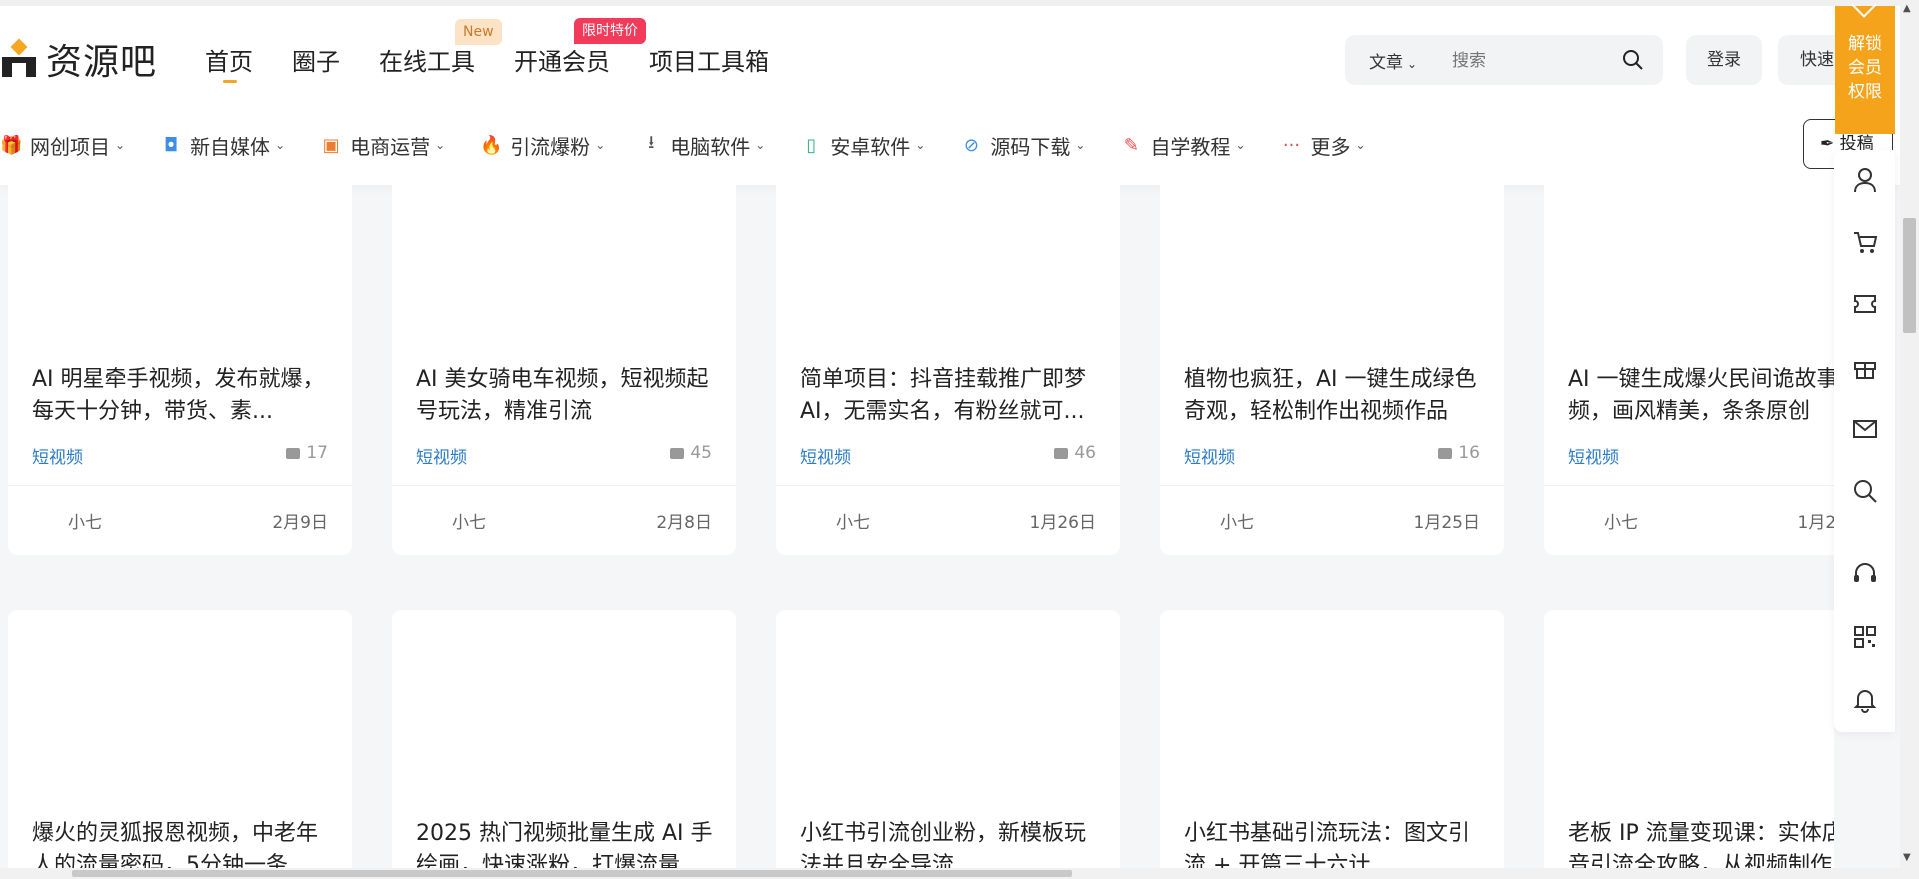 The height and width of the screenshot is (879, 1919). What do you see at coordinates (1907, 857) in the screenshot?
I see `scroll-down-arrow: ▼` at bounding box center [1907, 857].